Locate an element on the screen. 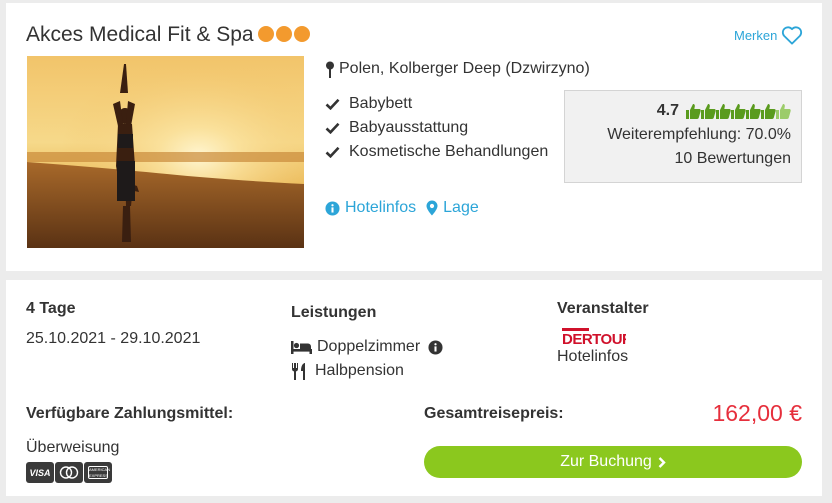 The width and height of the screenshot is (832, 503). hotelinfos-label: Hotelinfos is located at coordinates (381, 207).